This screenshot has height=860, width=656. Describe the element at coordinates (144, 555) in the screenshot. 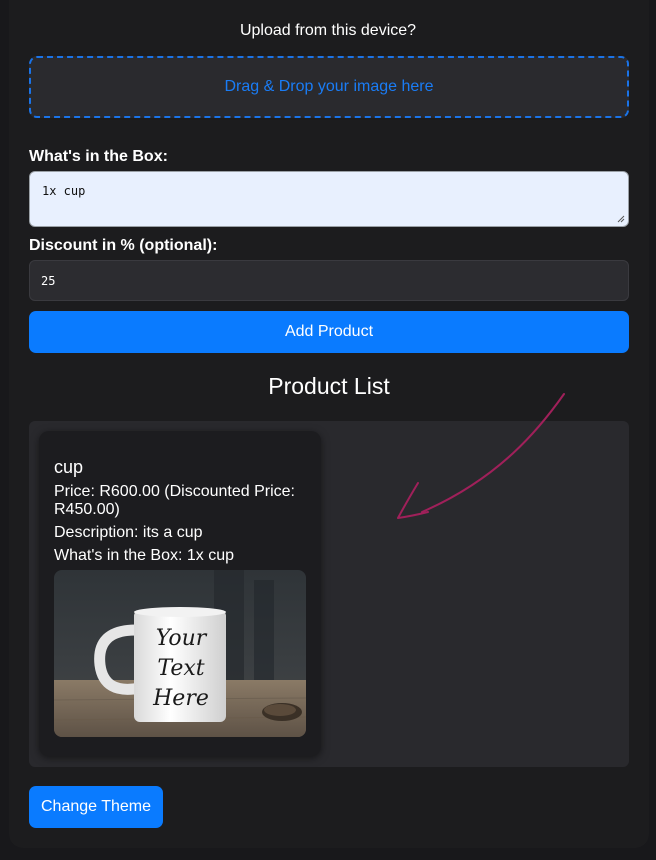

I see `product-box-contents: What's in the Box: 1x cup` at that location.